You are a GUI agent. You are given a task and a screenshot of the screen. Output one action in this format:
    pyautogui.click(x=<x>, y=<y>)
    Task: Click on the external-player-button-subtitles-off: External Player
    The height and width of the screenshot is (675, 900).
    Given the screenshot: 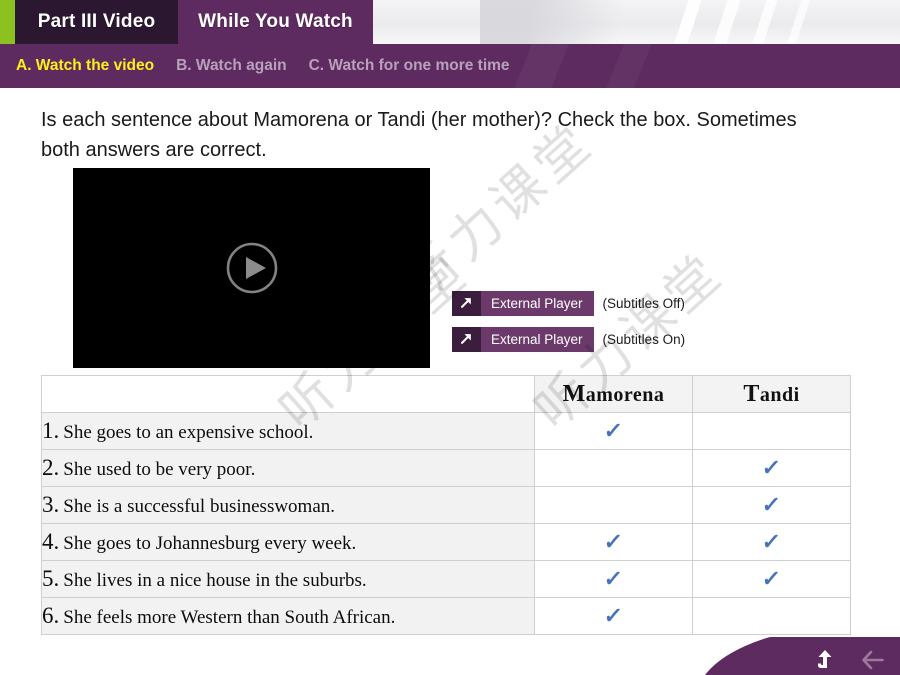 What is the action you would take?
    pyautogui.click(x=523, y=303)
    